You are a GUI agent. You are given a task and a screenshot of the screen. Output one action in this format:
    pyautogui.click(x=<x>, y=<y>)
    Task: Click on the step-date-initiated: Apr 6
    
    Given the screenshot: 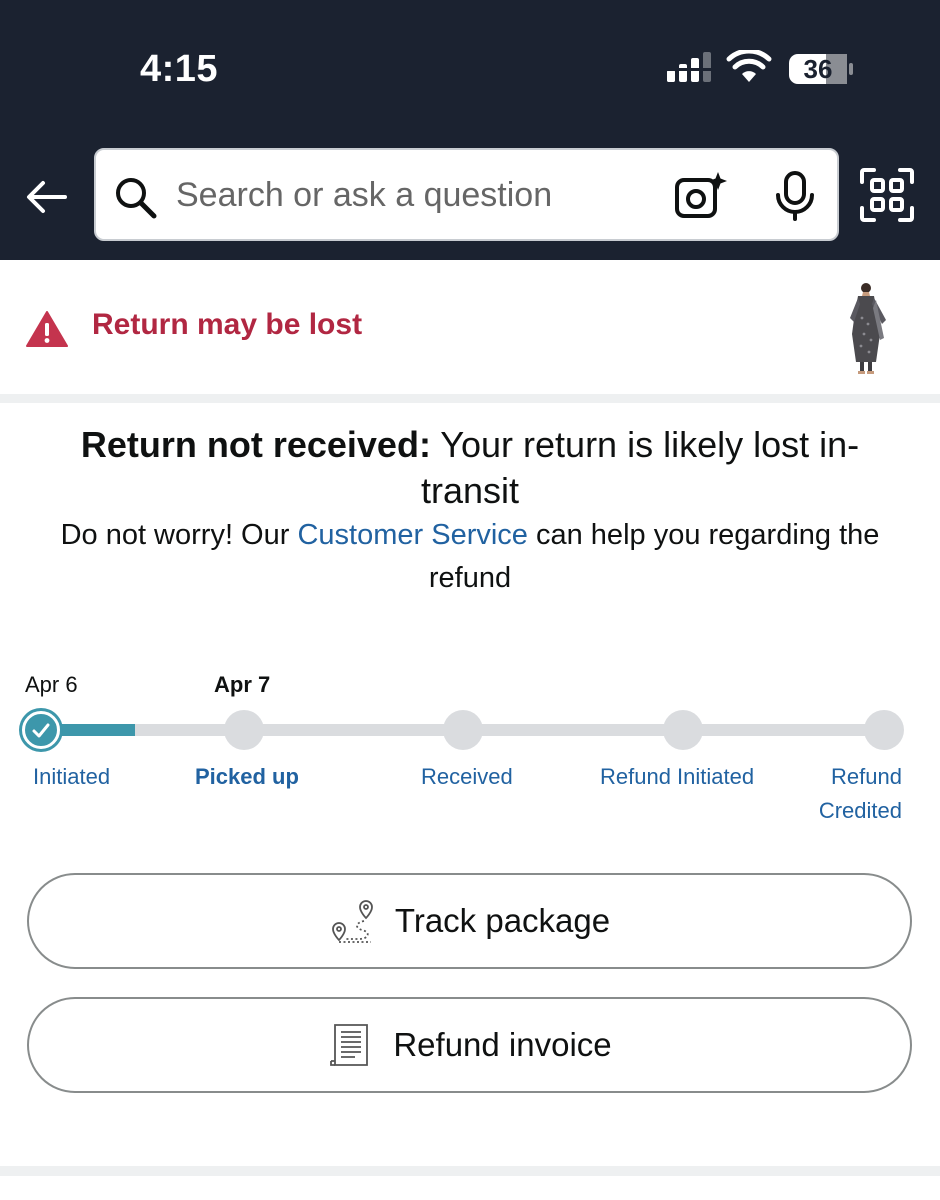 What is the action you would take?
    pyautogui.click(x=51, y=684)
    